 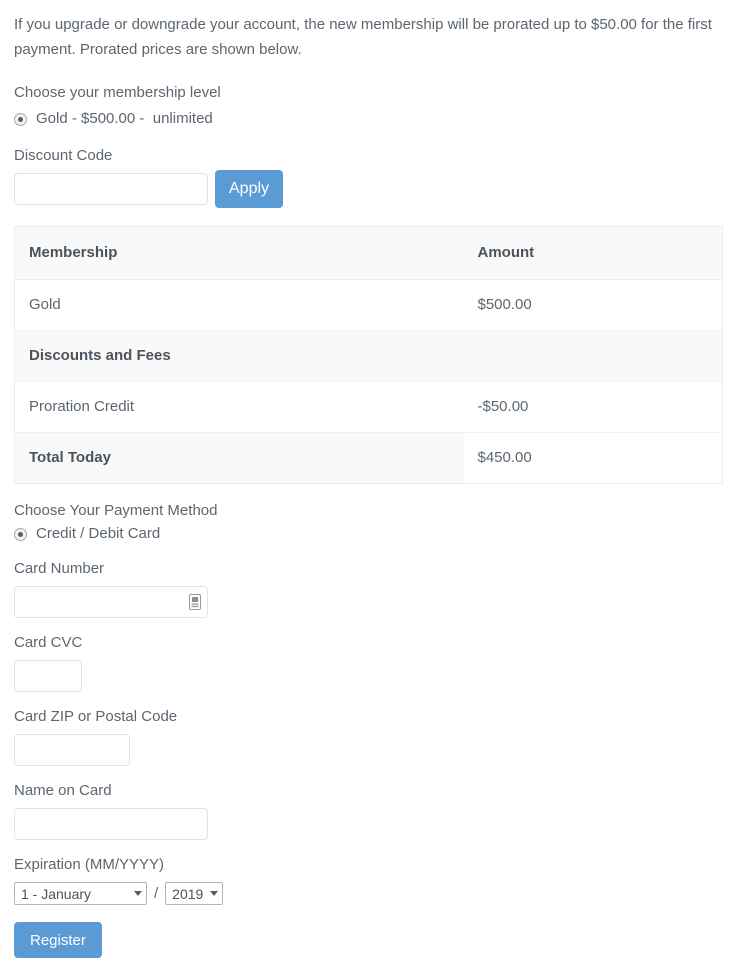 I want to click on total-amount: $450.00, so click(x=593, y=458).